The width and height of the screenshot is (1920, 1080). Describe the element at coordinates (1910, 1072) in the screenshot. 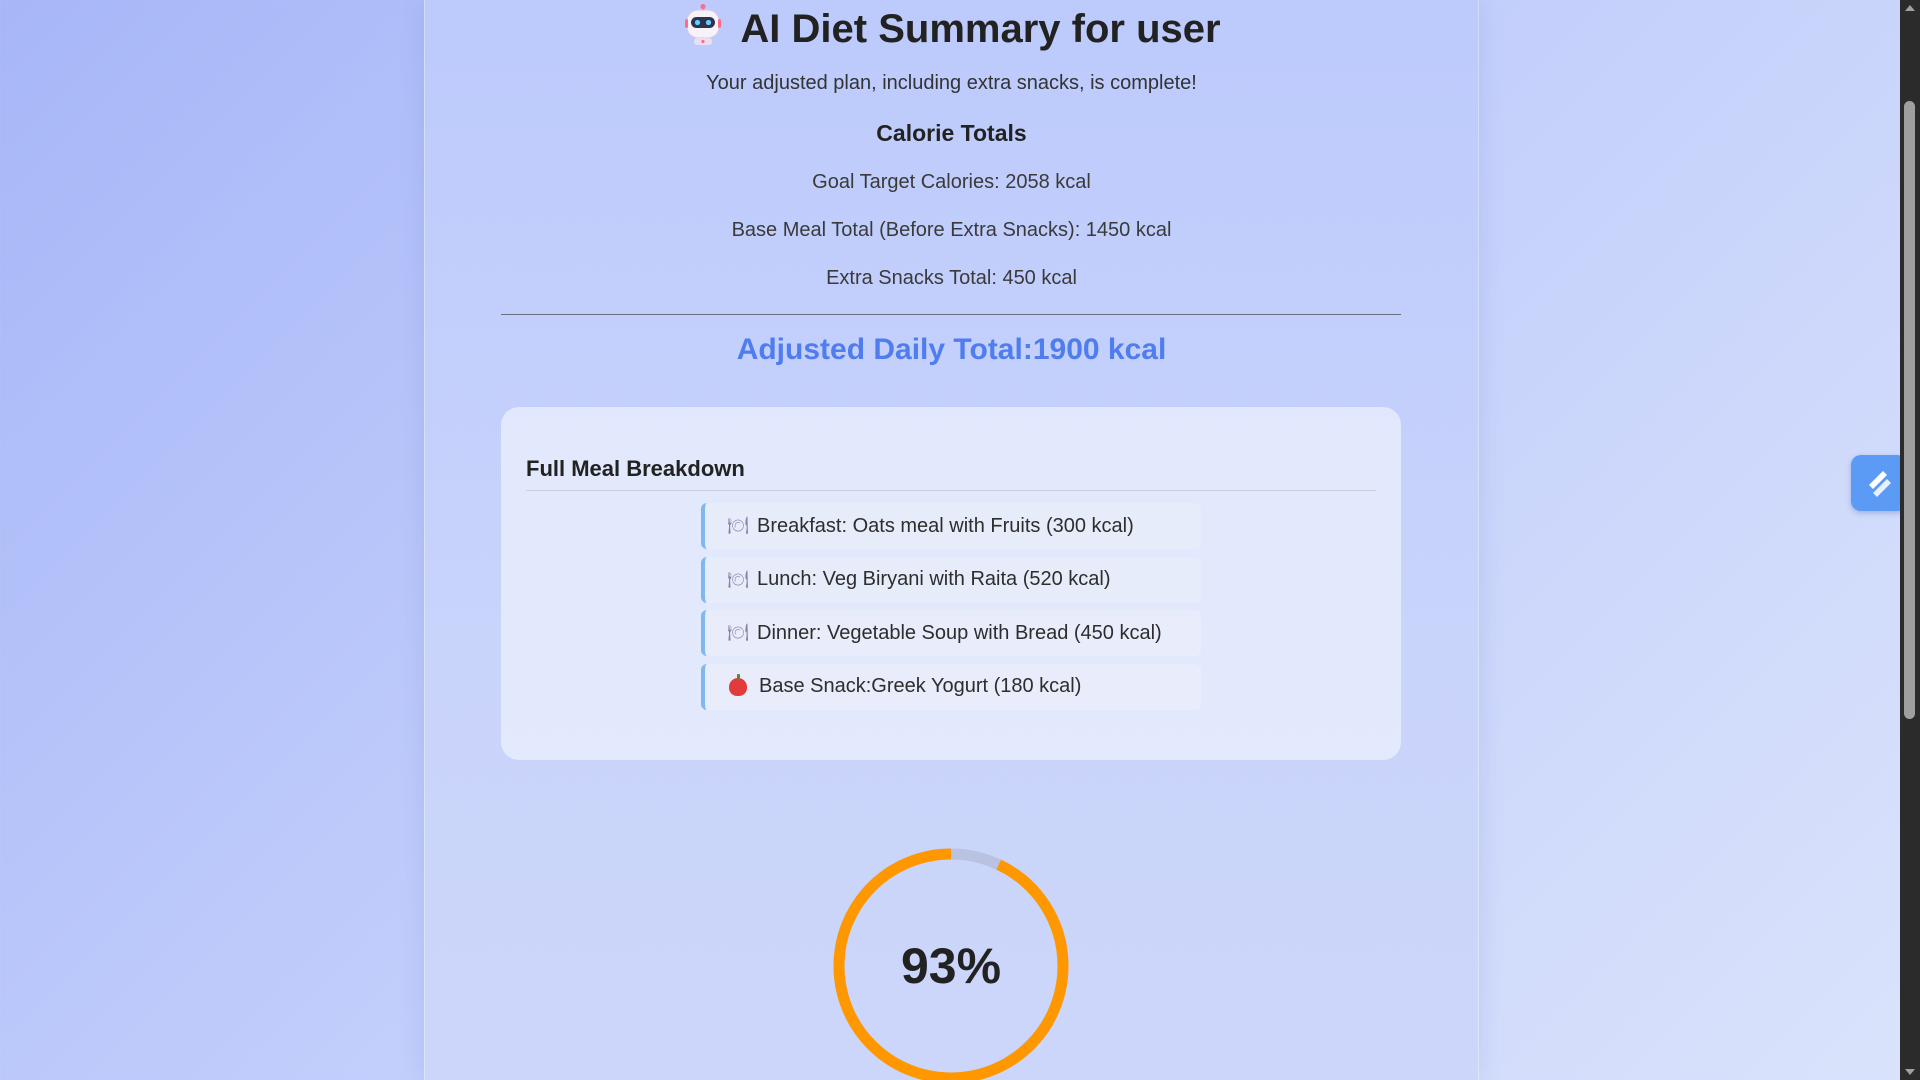

I see `scroll-down-arrow-icon` at that location.